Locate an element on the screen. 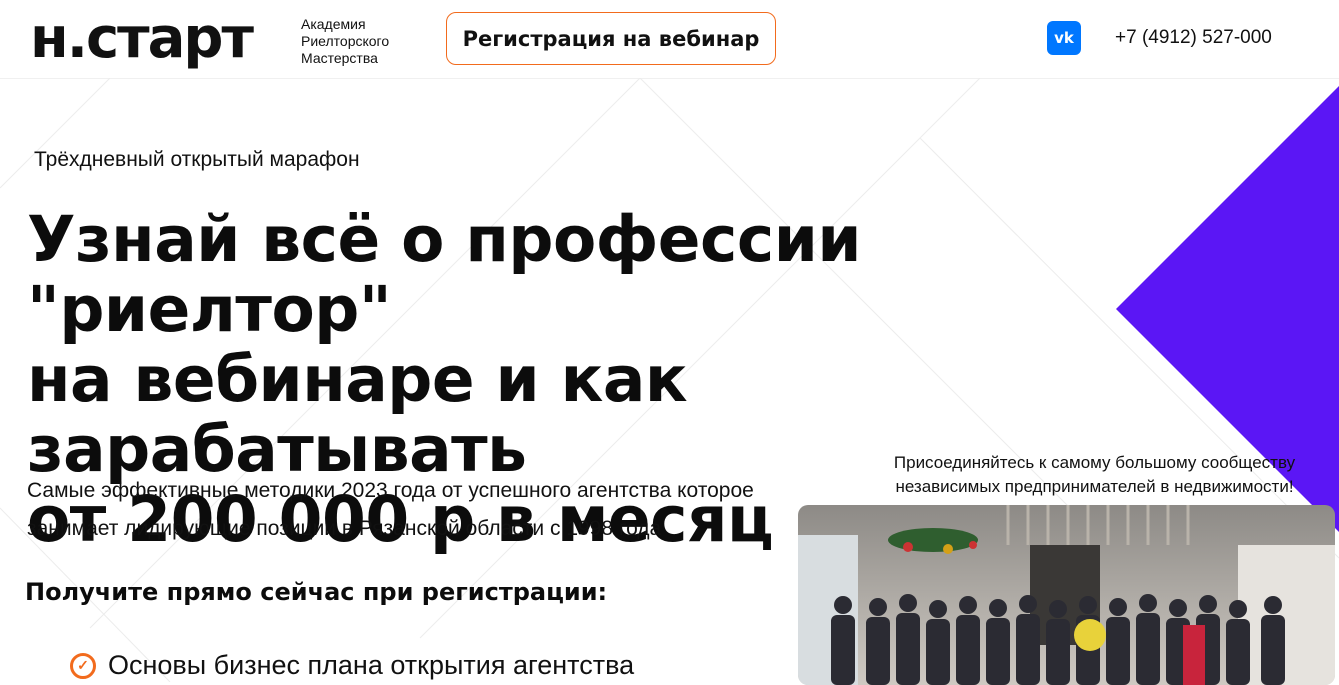  eyebrow-text: Трёхдневный открытый марафон is located at coordinates (197, 159).